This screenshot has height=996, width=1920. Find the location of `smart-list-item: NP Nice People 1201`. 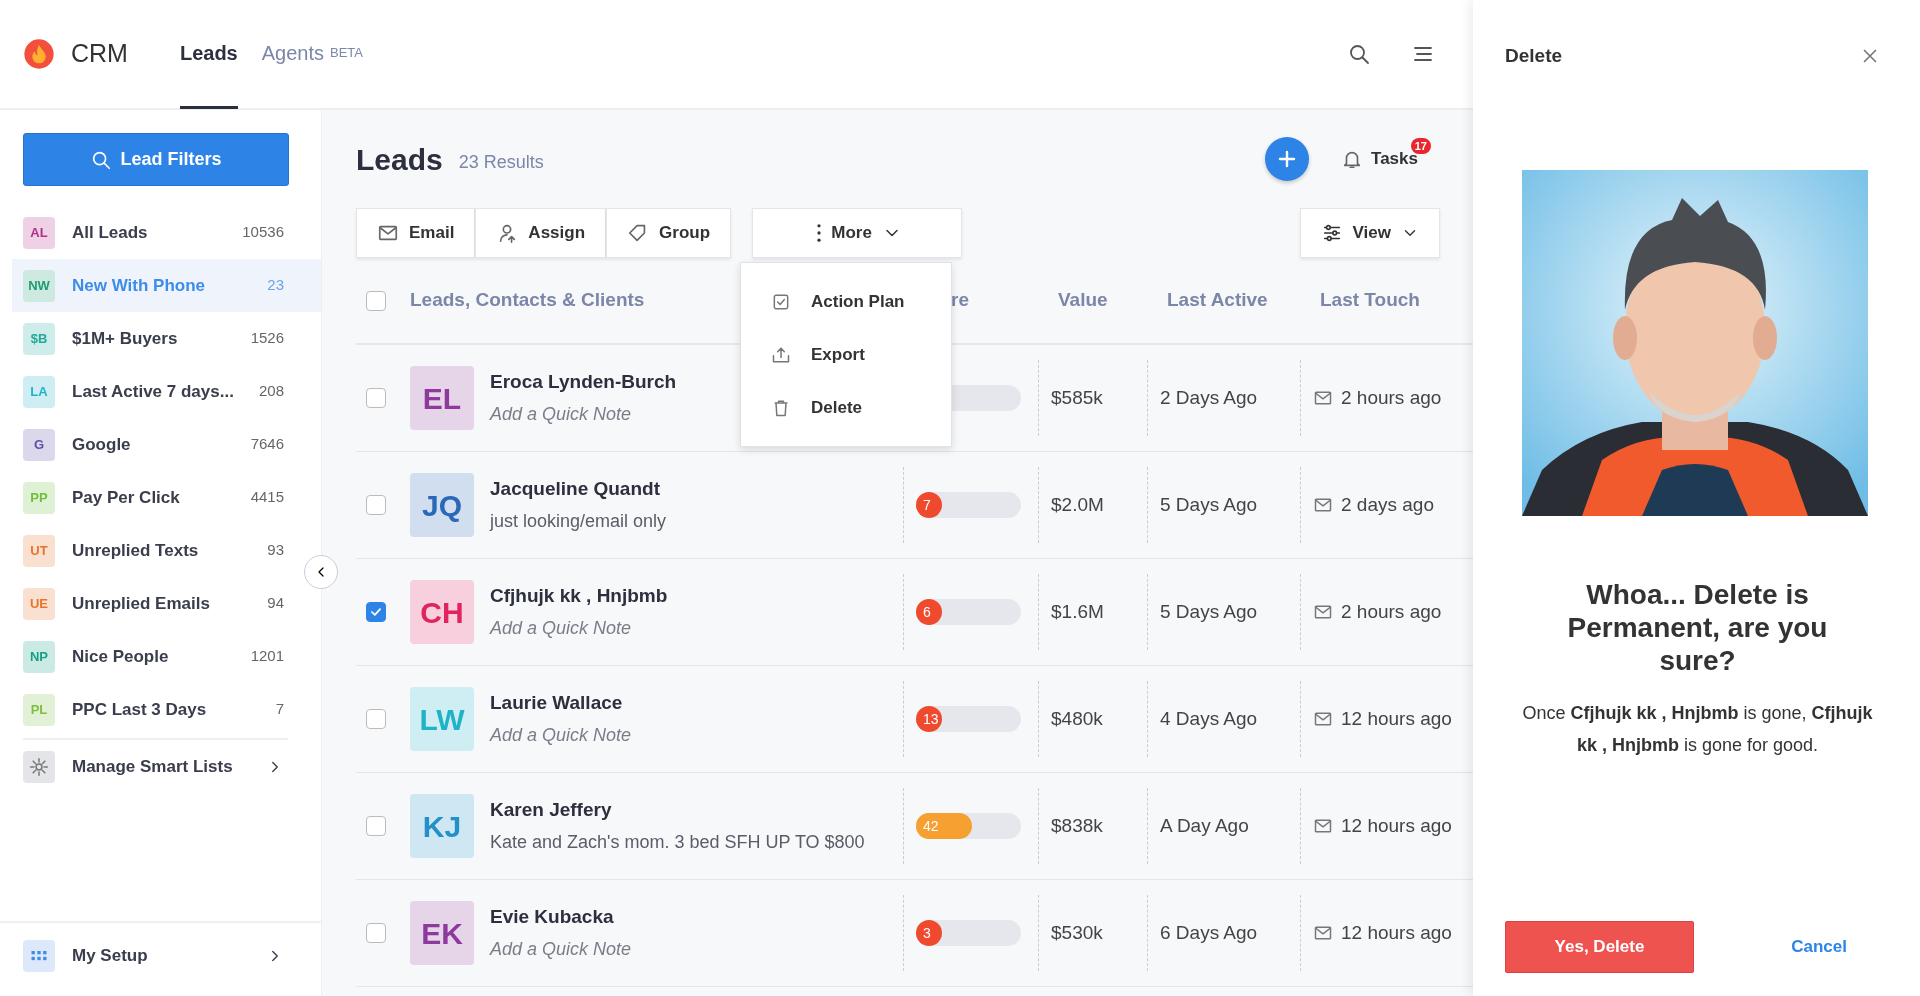

smart-list-item: NP Nice People 1201 is located at coordinates (166, 656).